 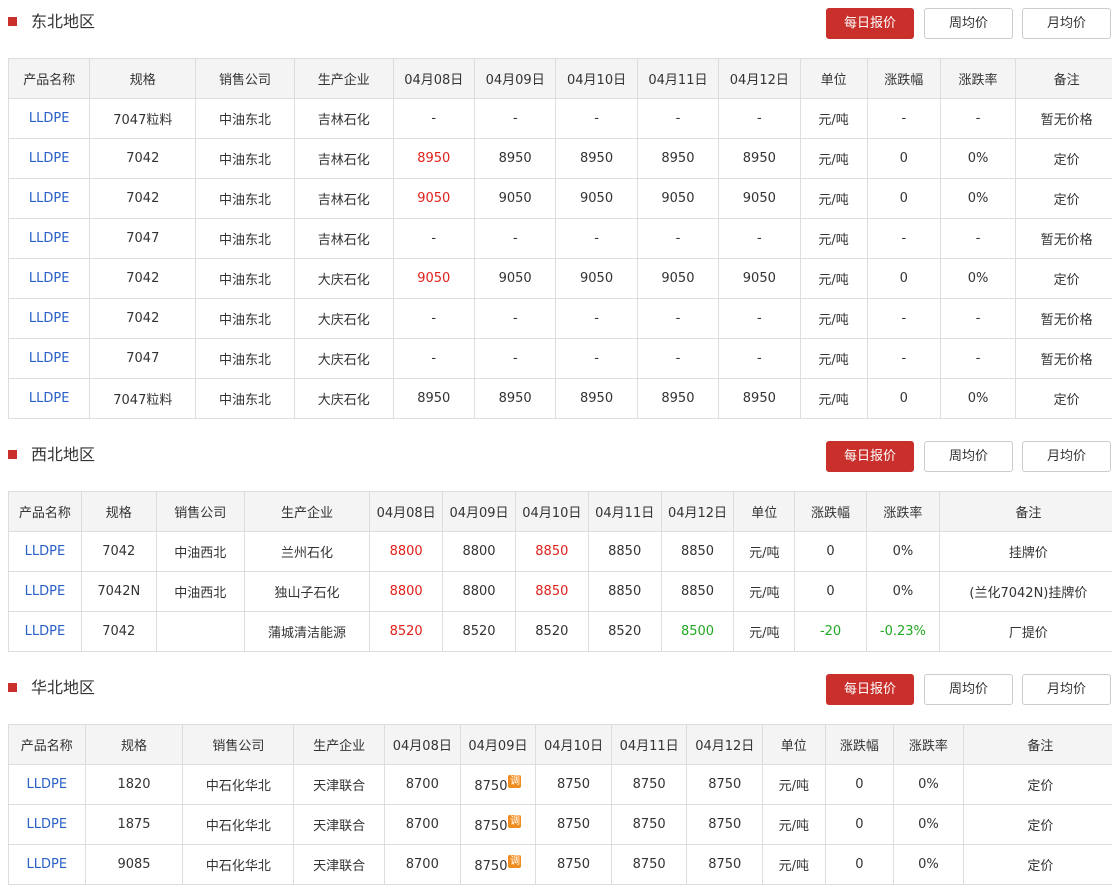 I want to click on table-row: LLDPE 7047 中油东北 大庆石化 - - - - - 元/吨 - - 暂无价格, so click(x=559, y=358).